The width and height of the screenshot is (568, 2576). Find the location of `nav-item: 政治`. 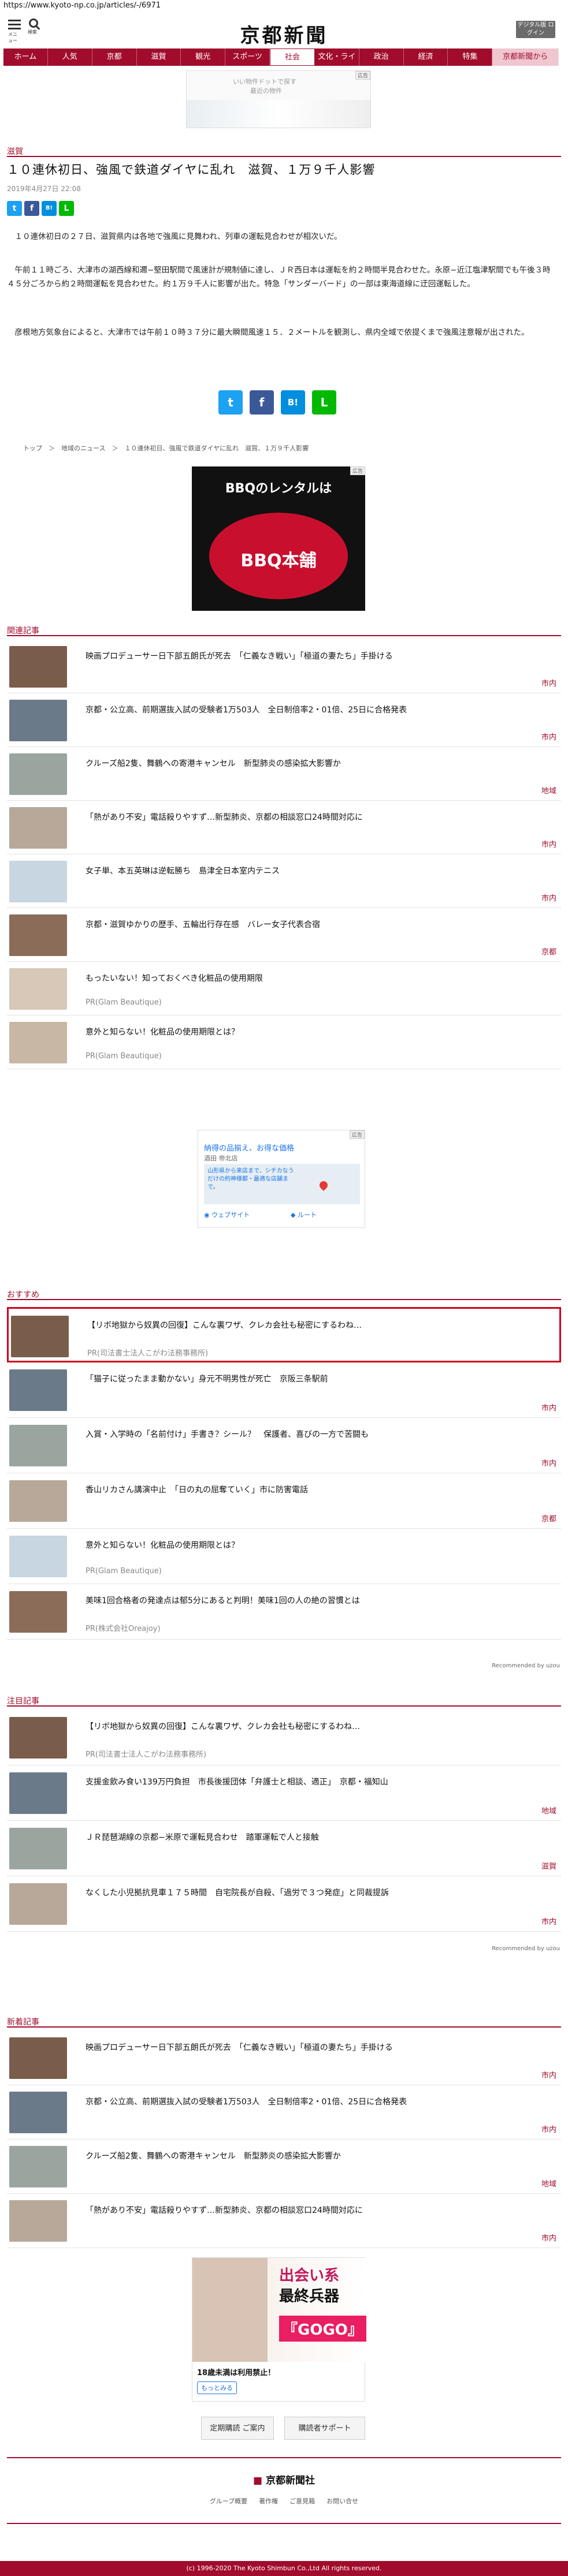

nav-item: 政治 is located at coordinates (382, 57).